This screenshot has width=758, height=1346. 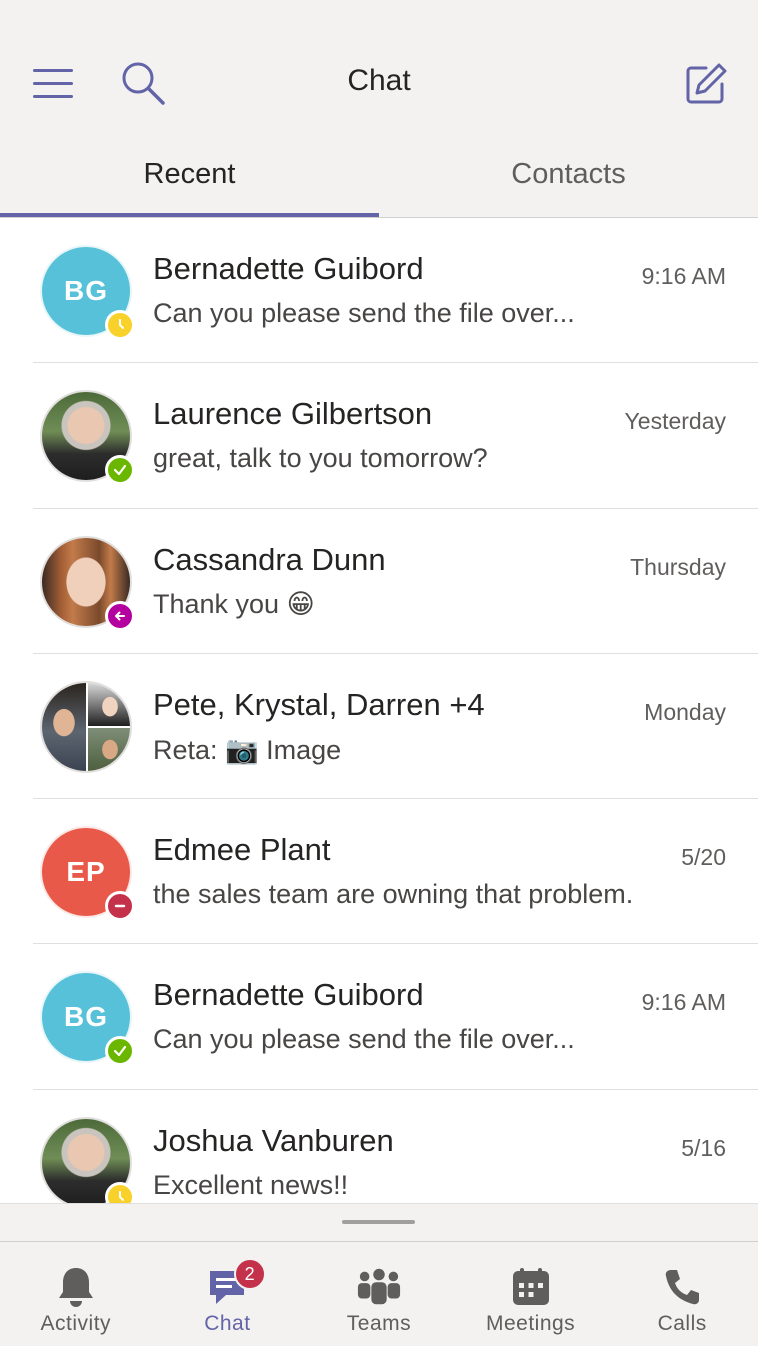 What do you see at coordinates (379, 1323) in the screenshot?
I see `tabbar-label: Teams` at bounding box center [379, 1323].